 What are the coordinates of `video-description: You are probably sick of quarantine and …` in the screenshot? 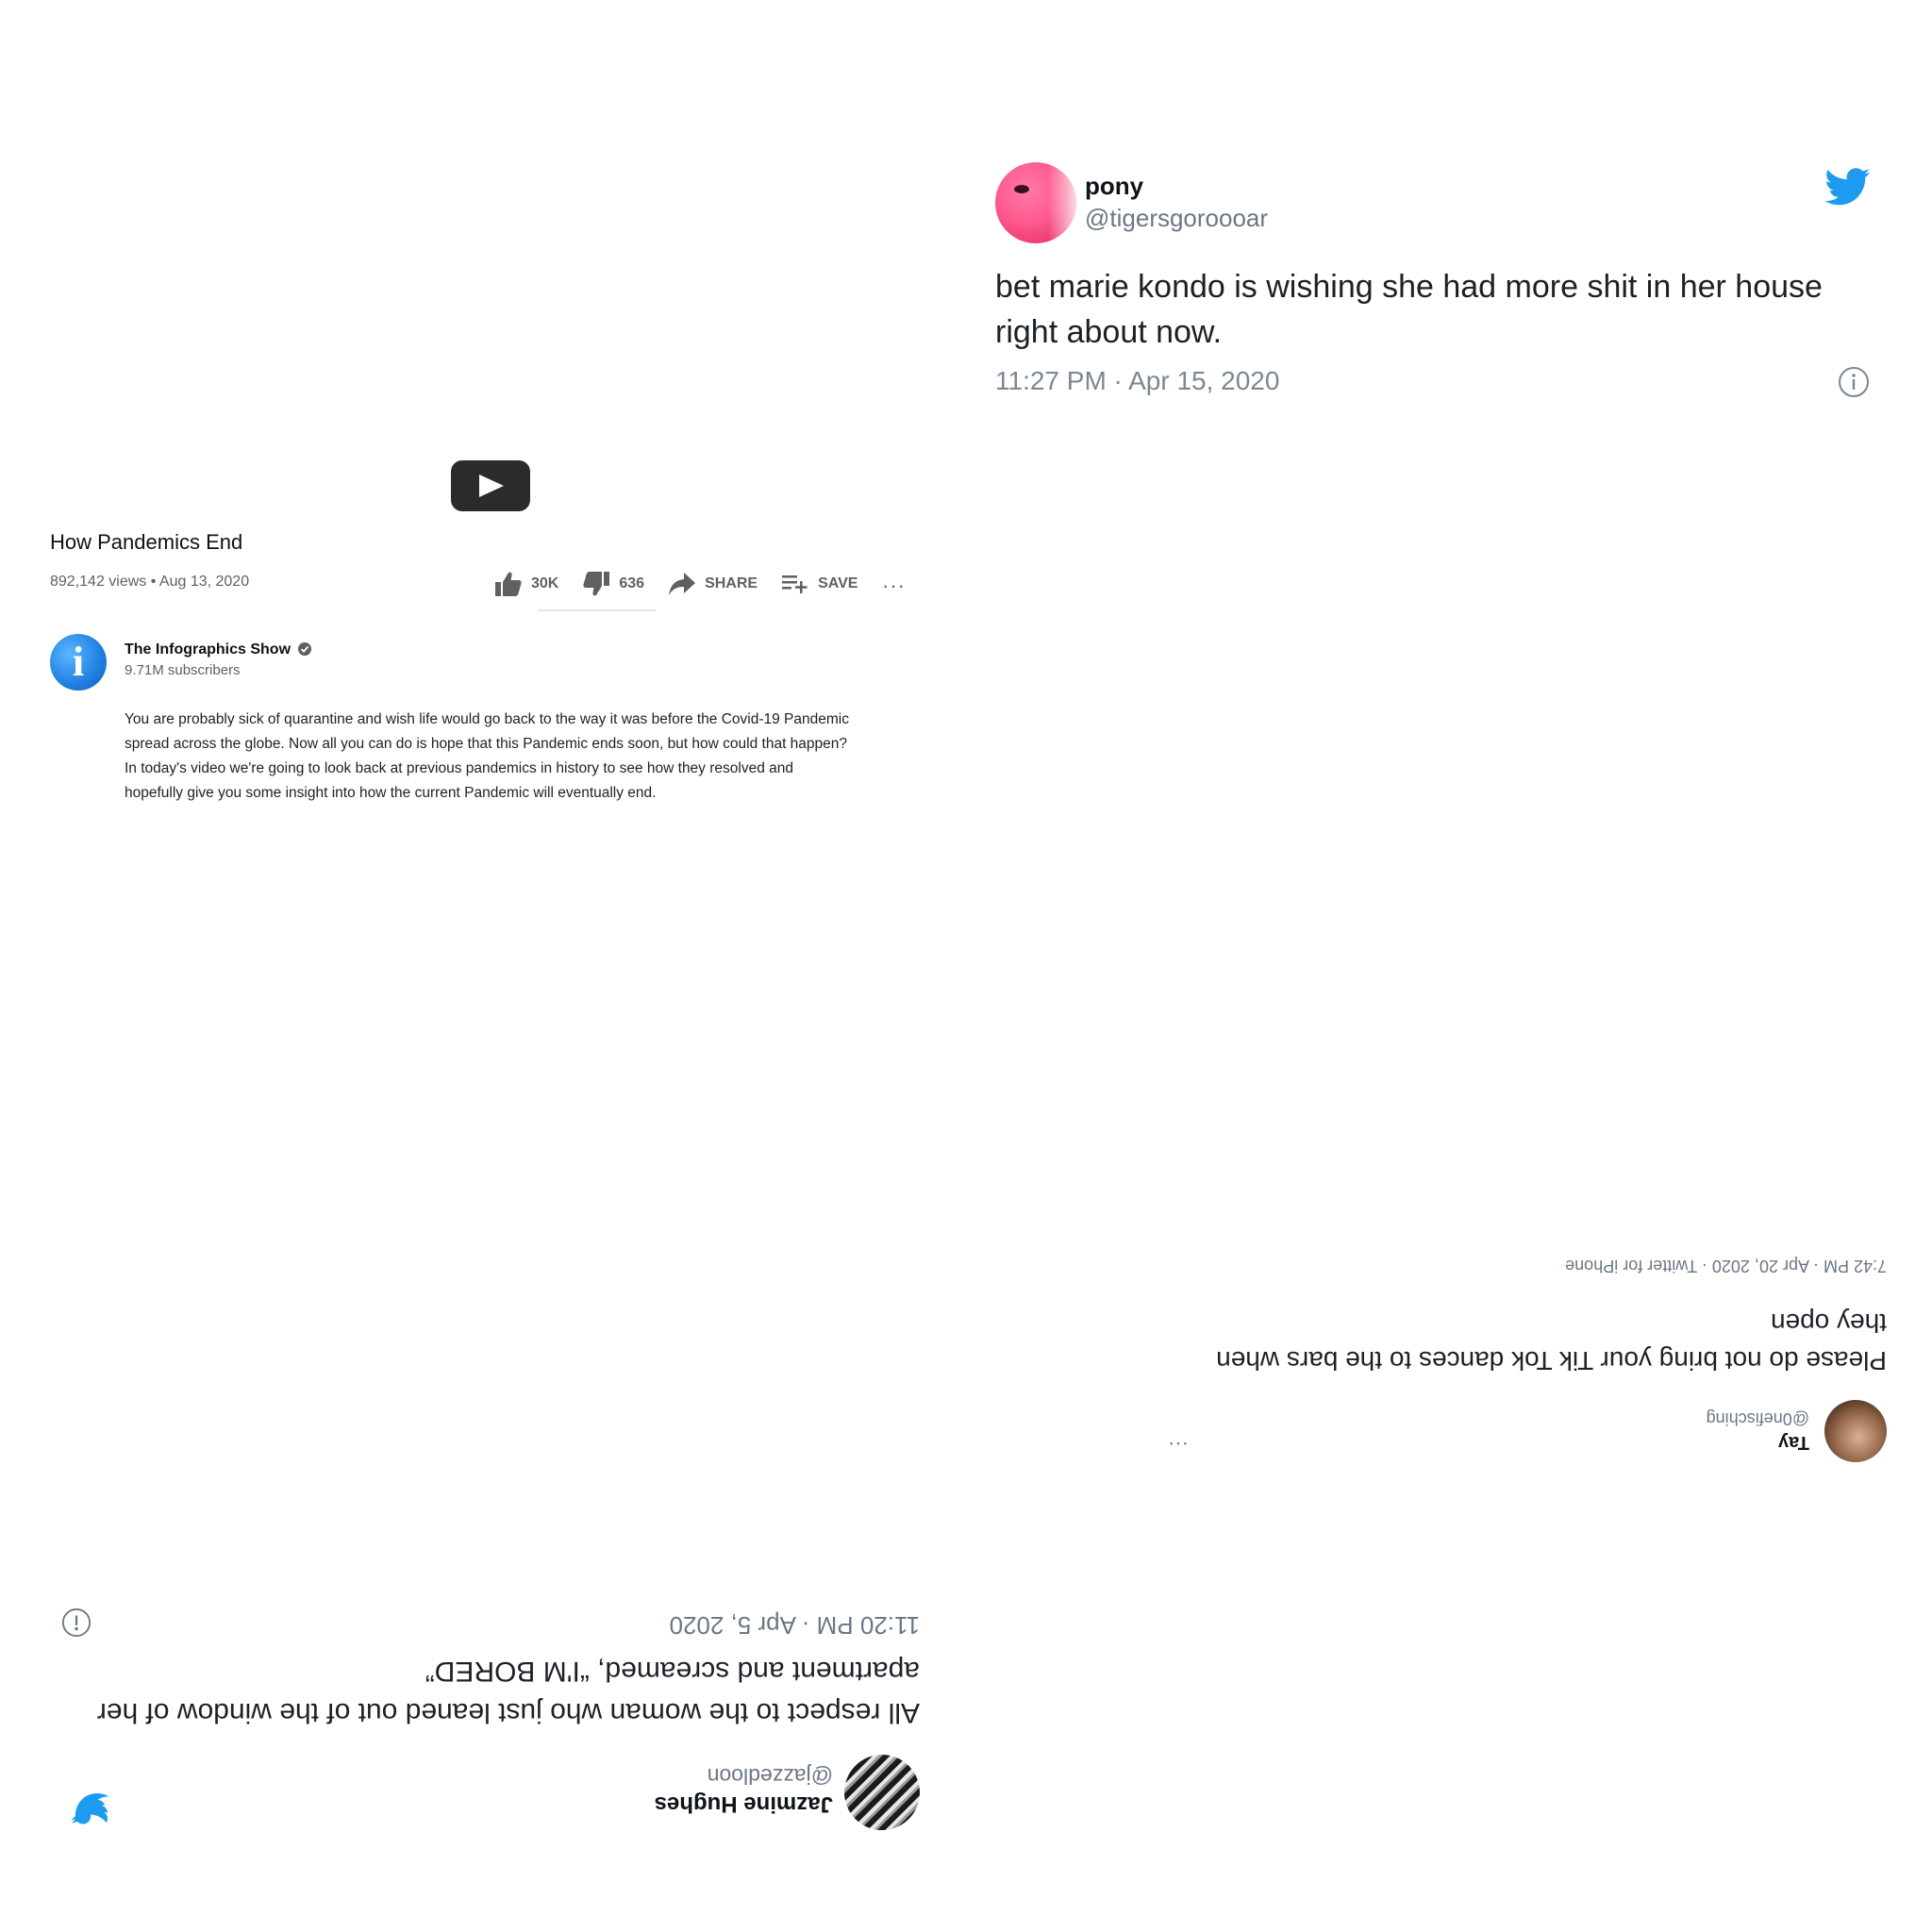 It's located at (487, 756).